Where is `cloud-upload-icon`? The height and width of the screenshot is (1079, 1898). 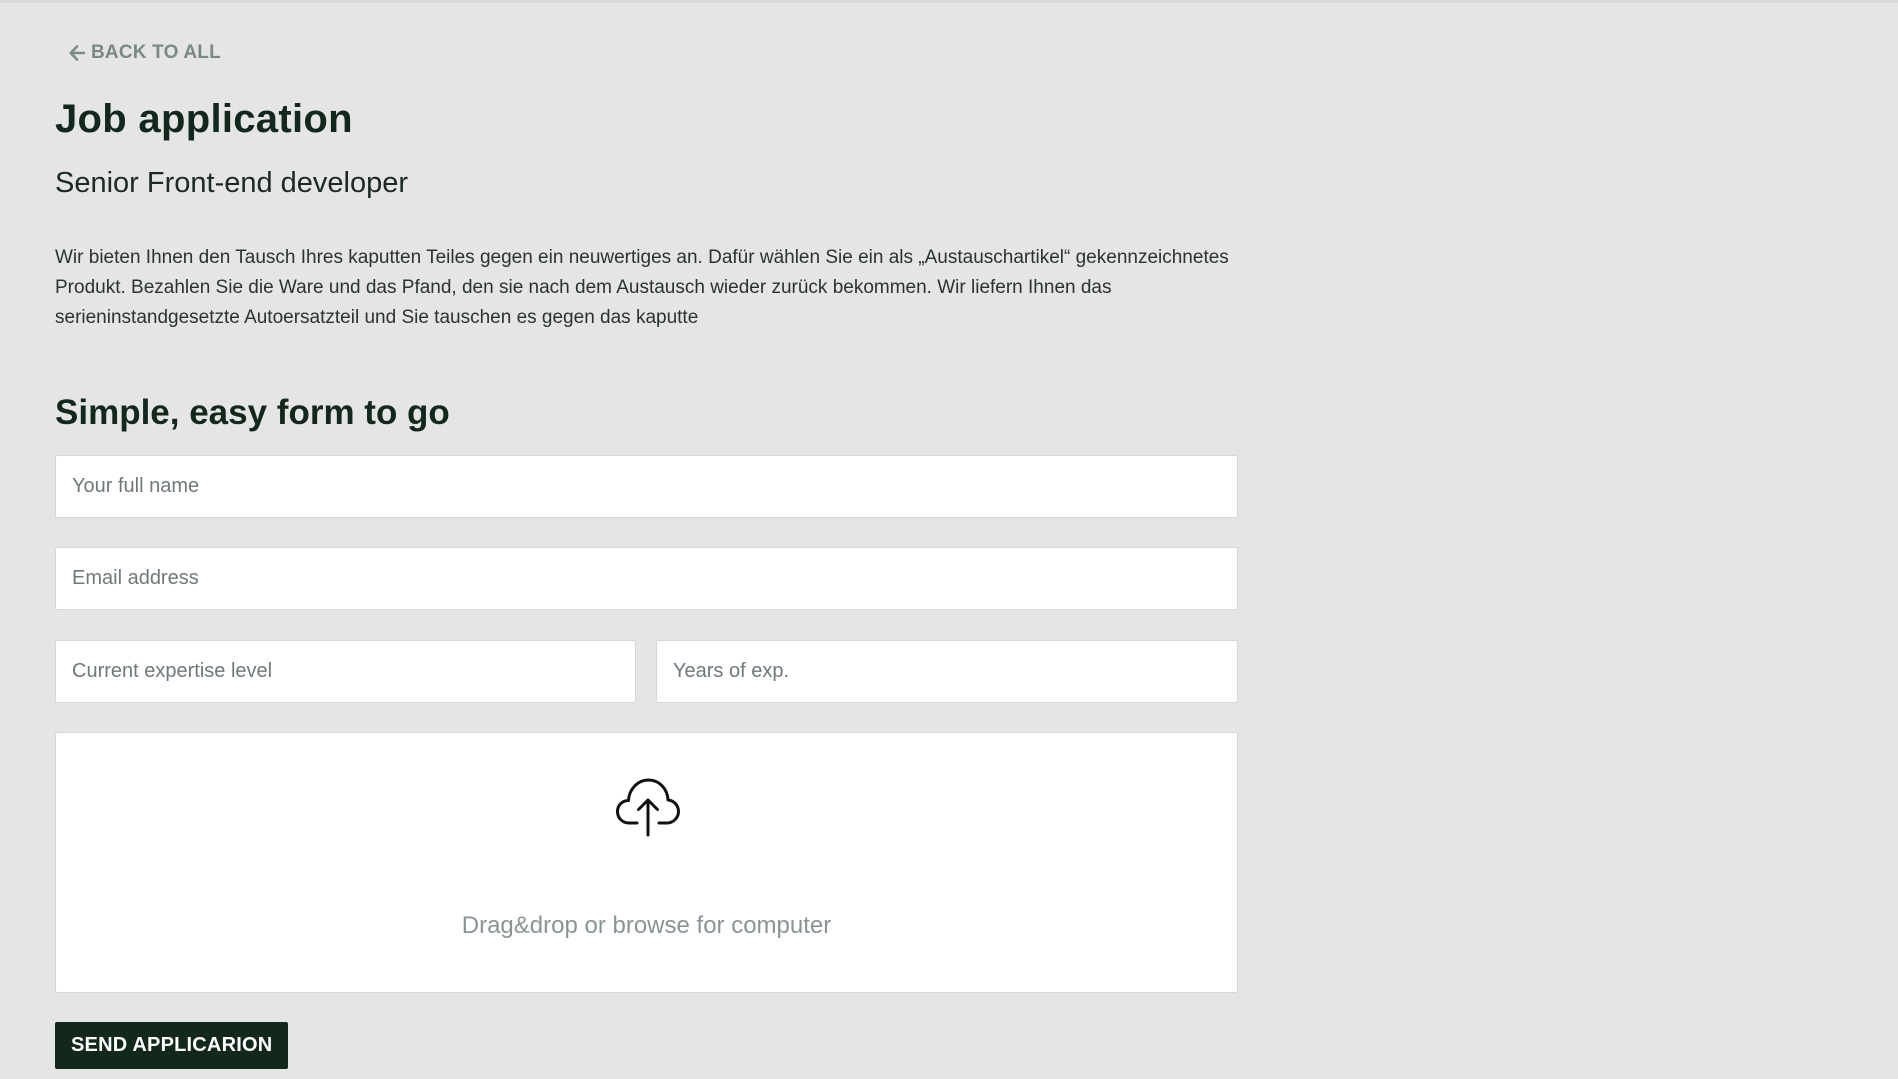
cloud-upload-icon is located at coordinates (648, 806).